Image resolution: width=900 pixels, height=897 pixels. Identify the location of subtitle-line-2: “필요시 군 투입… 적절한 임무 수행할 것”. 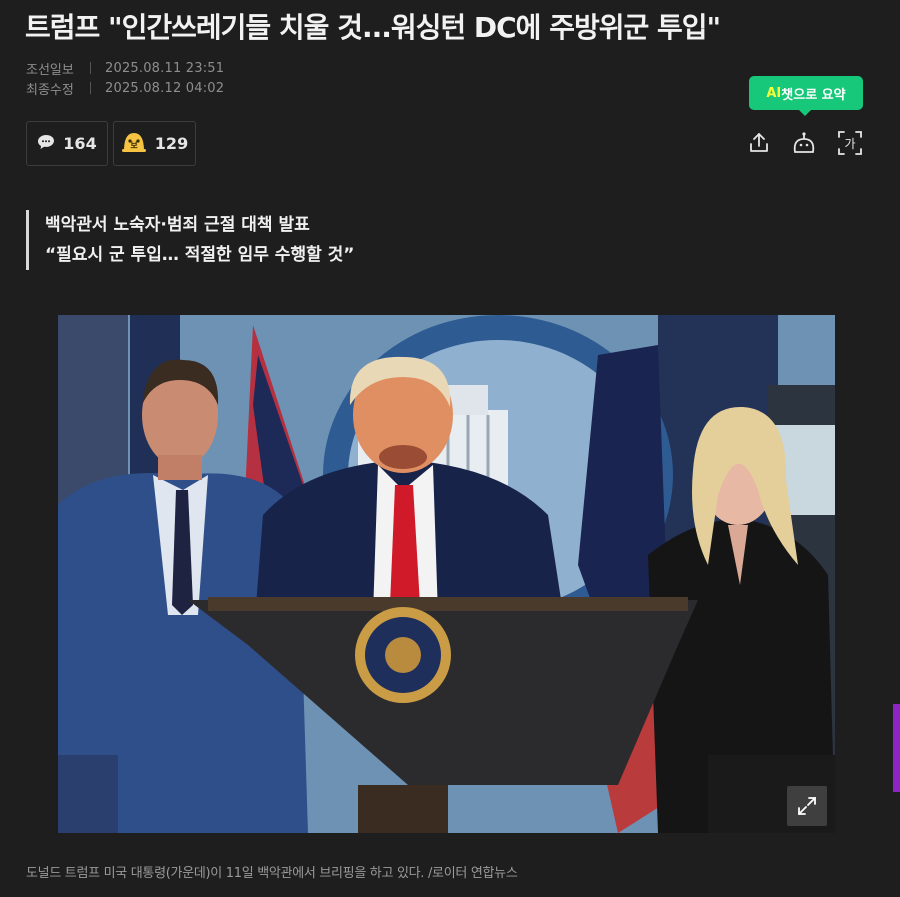
(200, 255).